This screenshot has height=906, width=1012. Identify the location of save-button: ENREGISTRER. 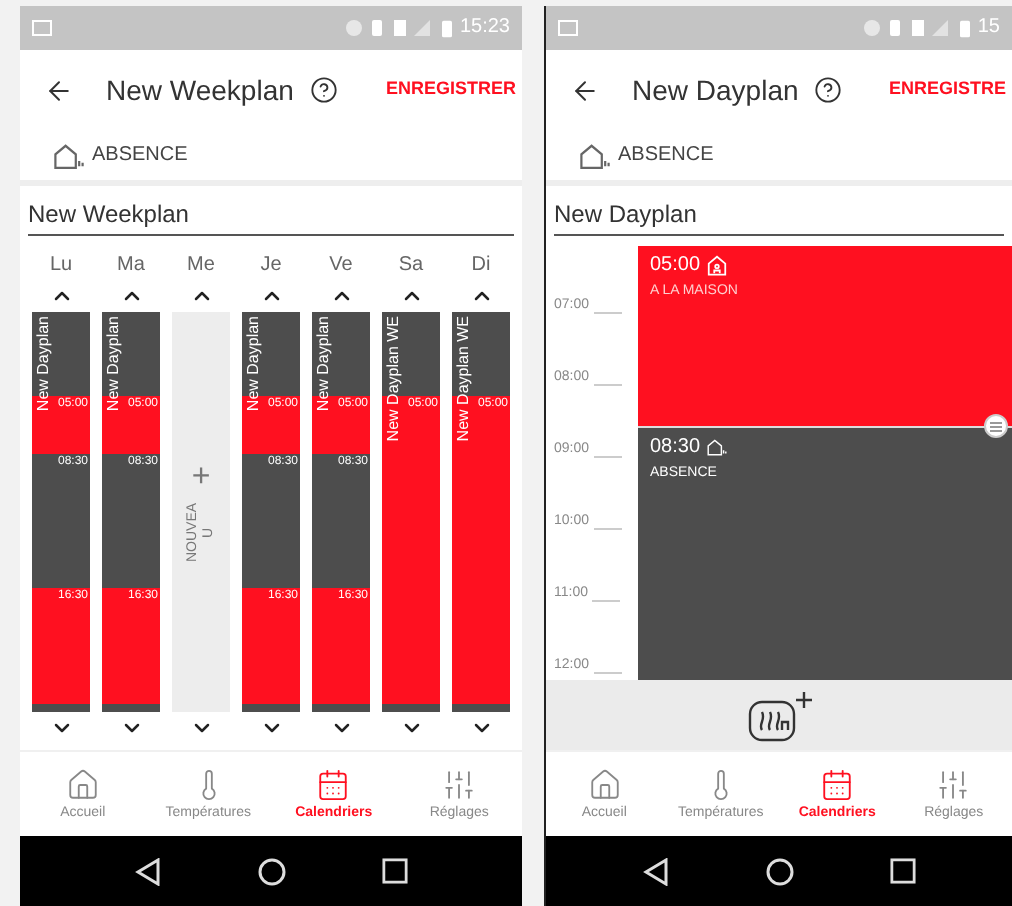
(446, 90).